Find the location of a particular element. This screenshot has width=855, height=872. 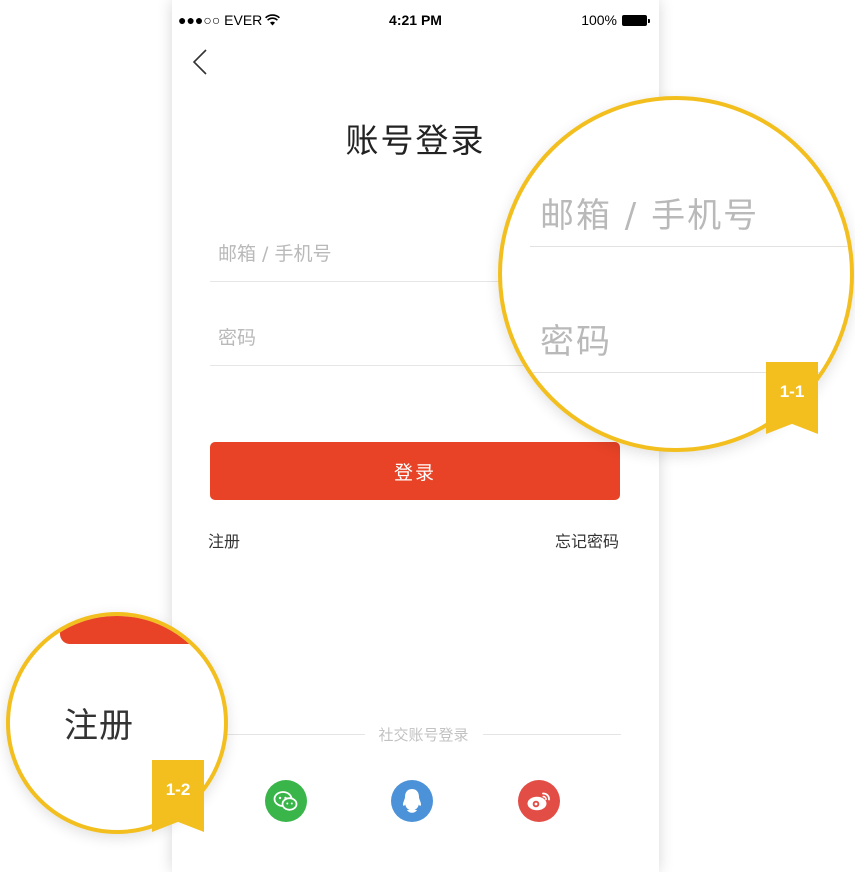

battery-percentage: 100% is located at coordinates (599, 20).